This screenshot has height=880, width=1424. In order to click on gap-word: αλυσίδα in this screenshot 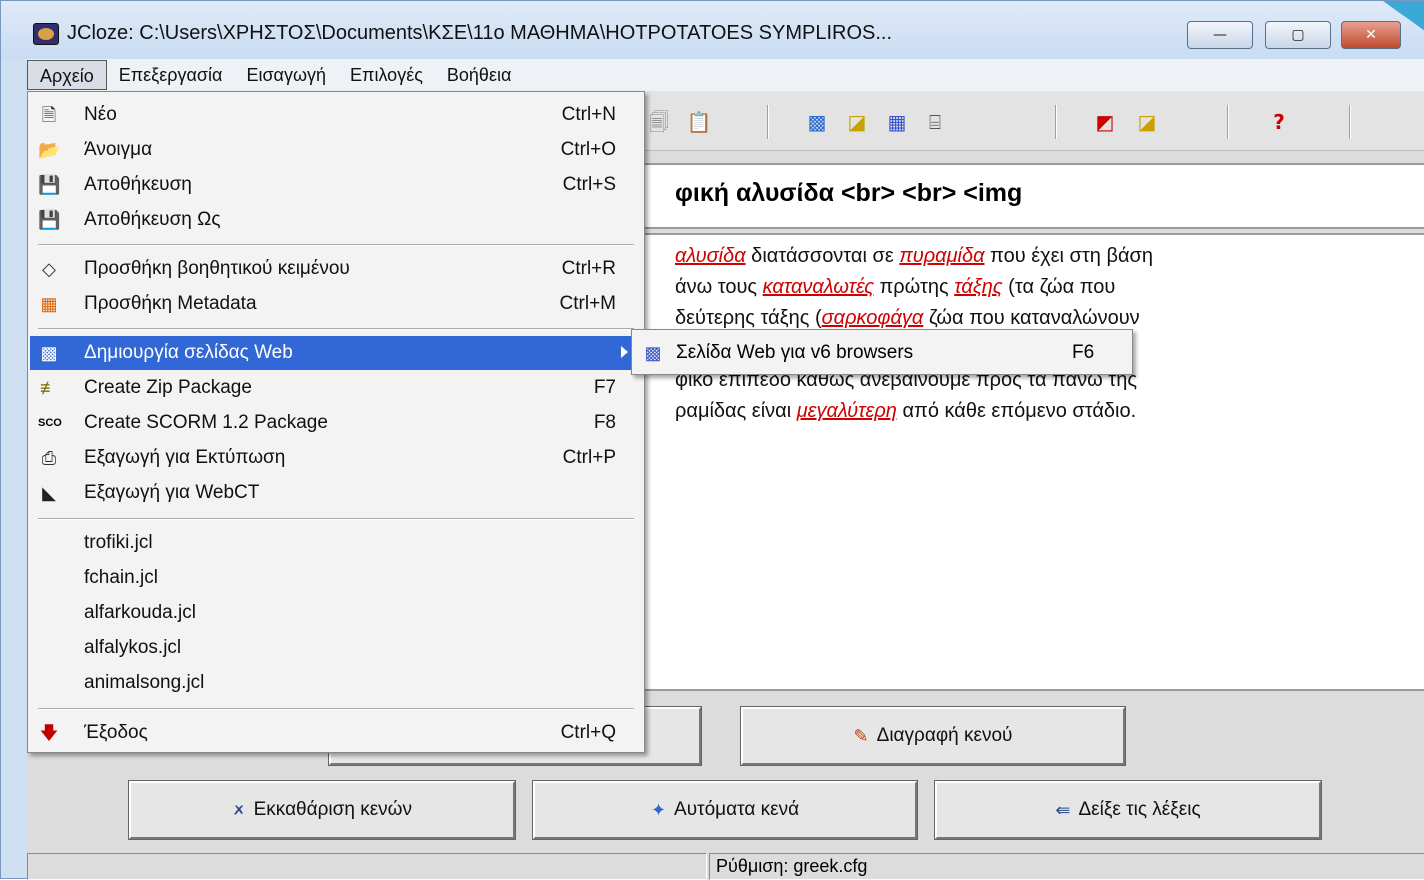, I will do `click(710, 256)`.